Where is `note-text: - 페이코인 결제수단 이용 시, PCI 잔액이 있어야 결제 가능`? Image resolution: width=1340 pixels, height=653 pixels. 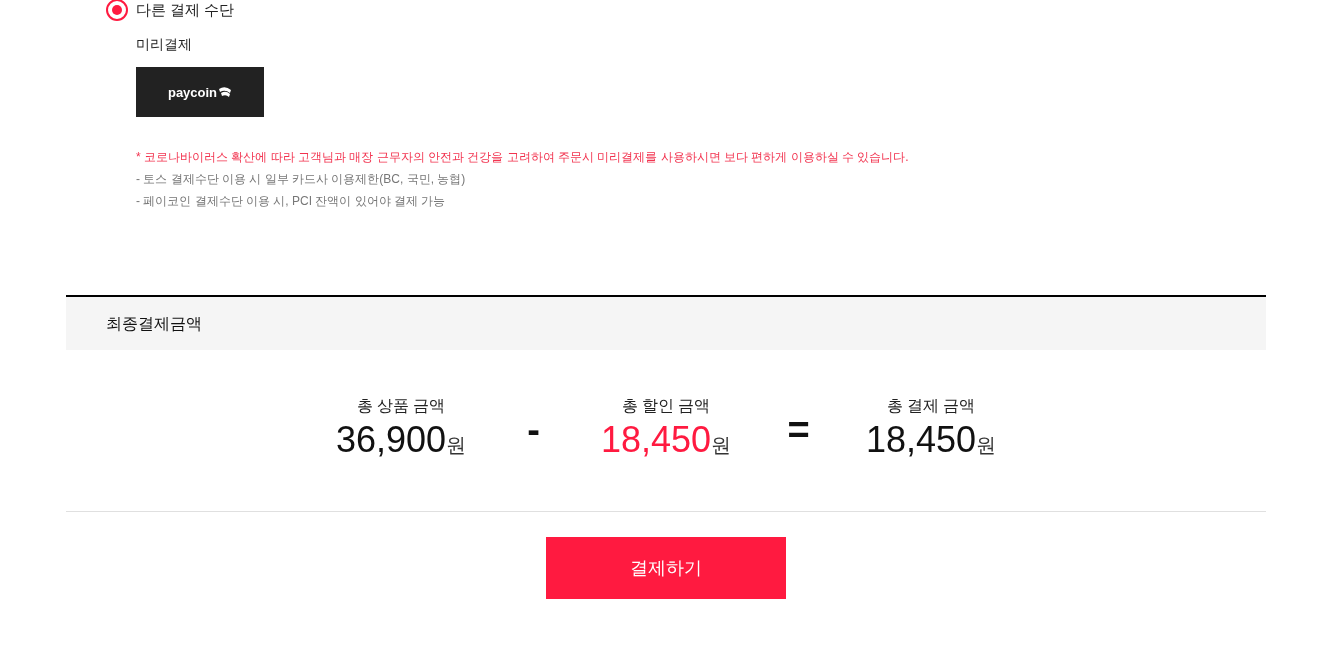 note-text: - 페이코인 결제수단 이용 시, PCI 잔액이 있어야 결제 가능 is located at coordinates (291, 201).